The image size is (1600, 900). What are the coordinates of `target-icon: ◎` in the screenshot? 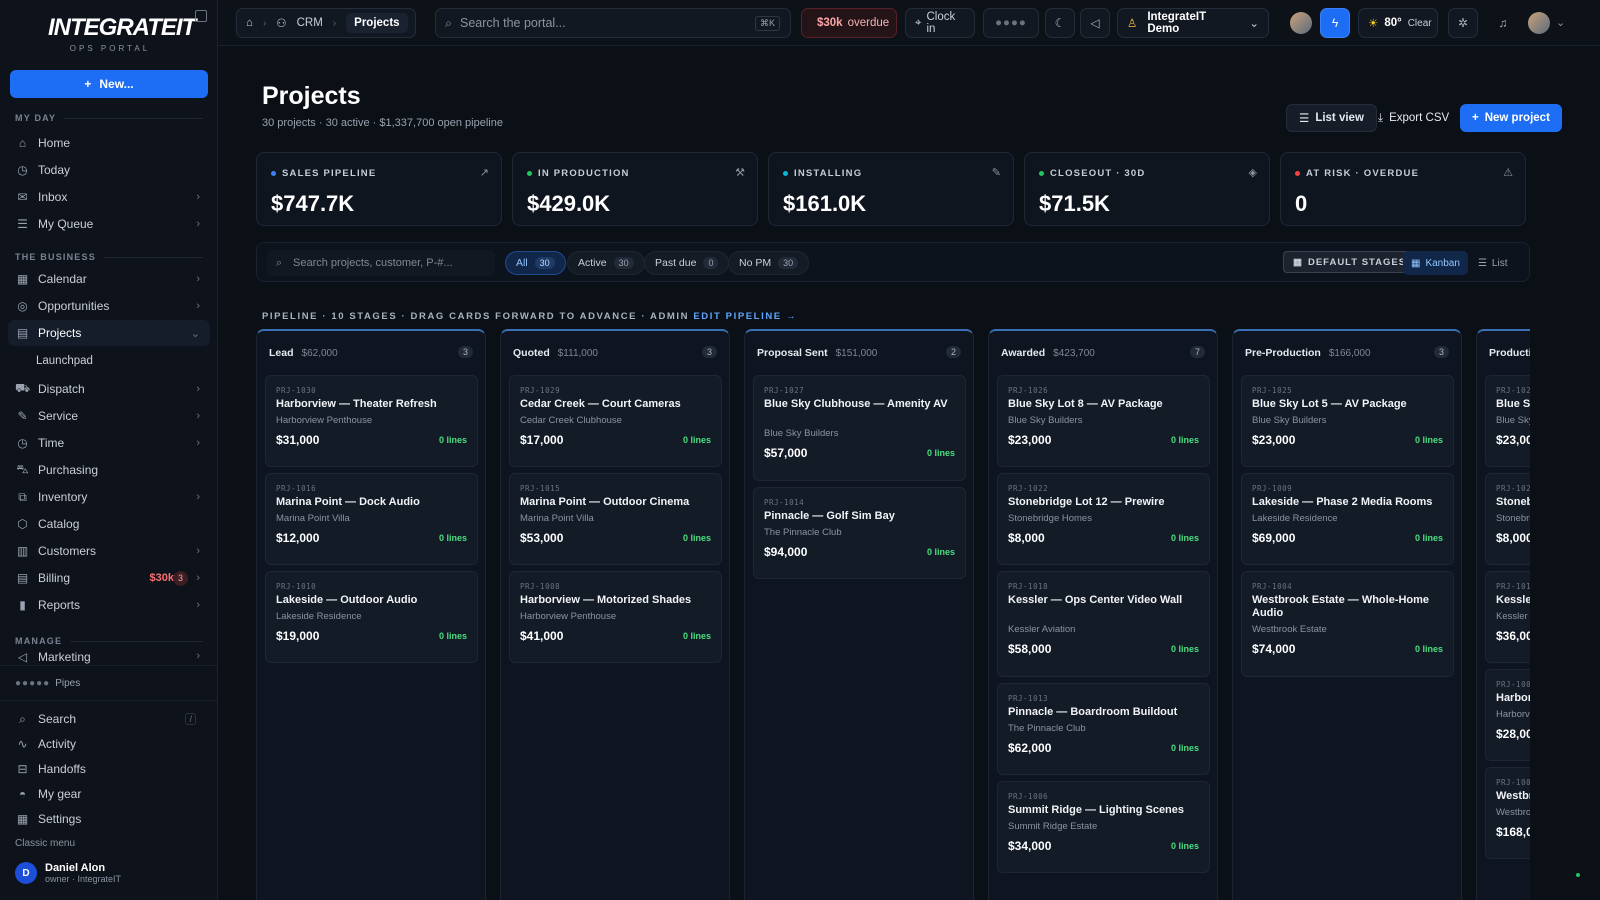 It's located at (22, 306).